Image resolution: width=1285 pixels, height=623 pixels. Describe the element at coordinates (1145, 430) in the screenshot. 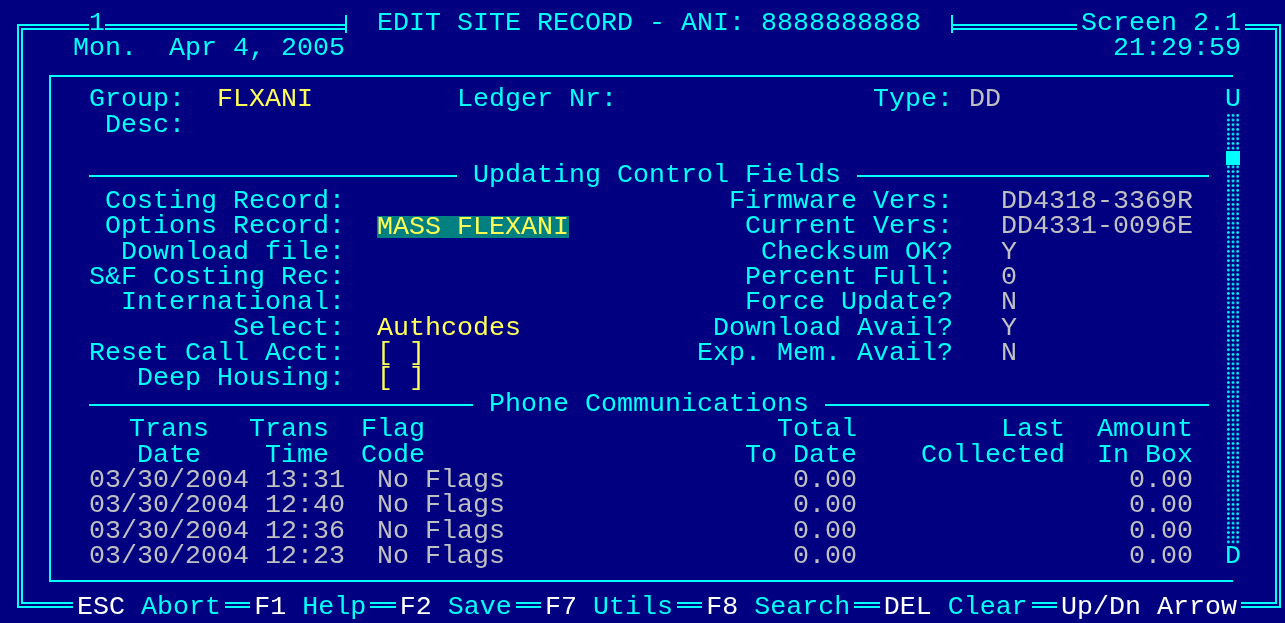

I see `column-header: Amount` at that location.